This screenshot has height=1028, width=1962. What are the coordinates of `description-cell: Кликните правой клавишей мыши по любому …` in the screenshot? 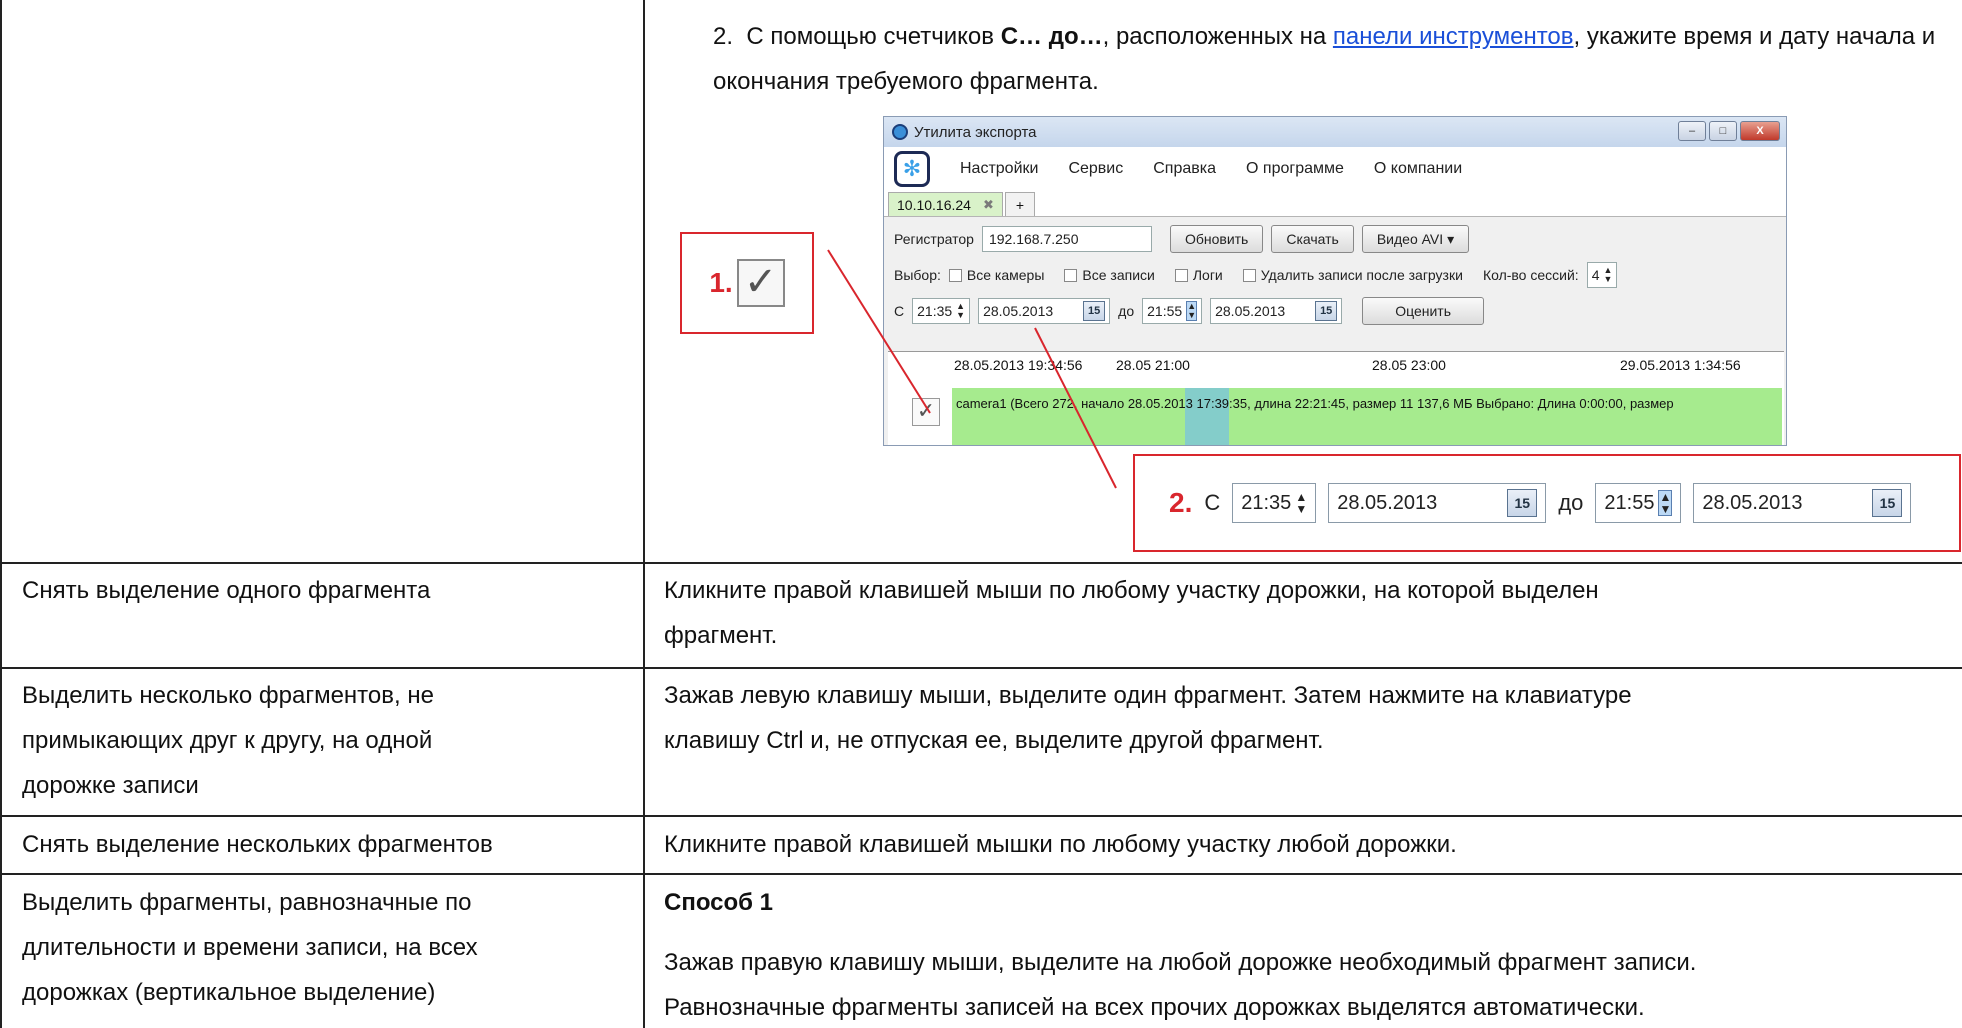 It's located at (1131, 613).